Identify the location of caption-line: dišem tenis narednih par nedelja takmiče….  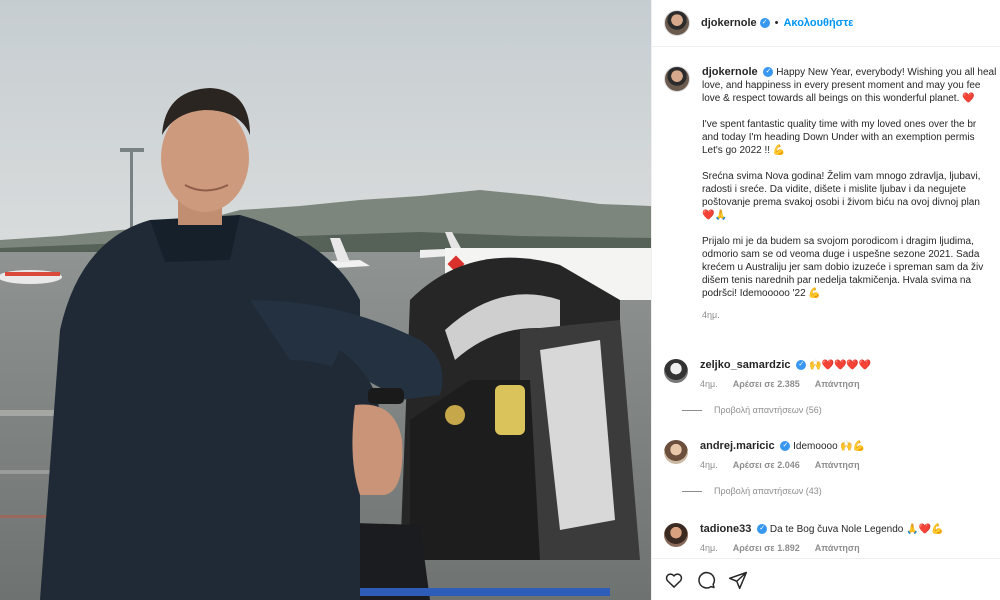
(837, 280).